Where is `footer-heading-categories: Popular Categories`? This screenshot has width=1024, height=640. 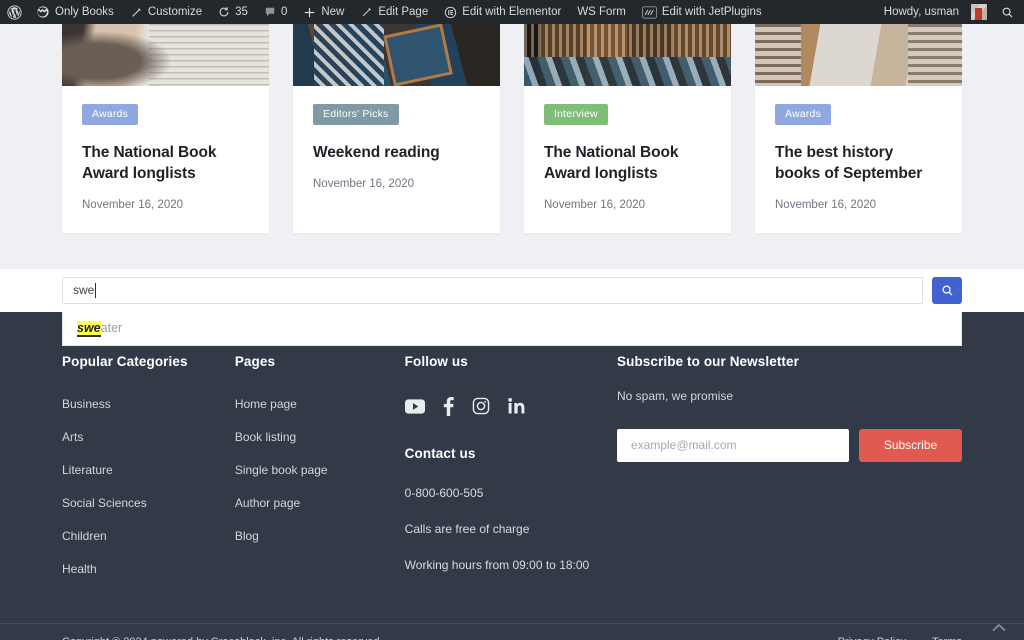 footer-heading-categories: Popular Categories is located at coordinates (125, 361).